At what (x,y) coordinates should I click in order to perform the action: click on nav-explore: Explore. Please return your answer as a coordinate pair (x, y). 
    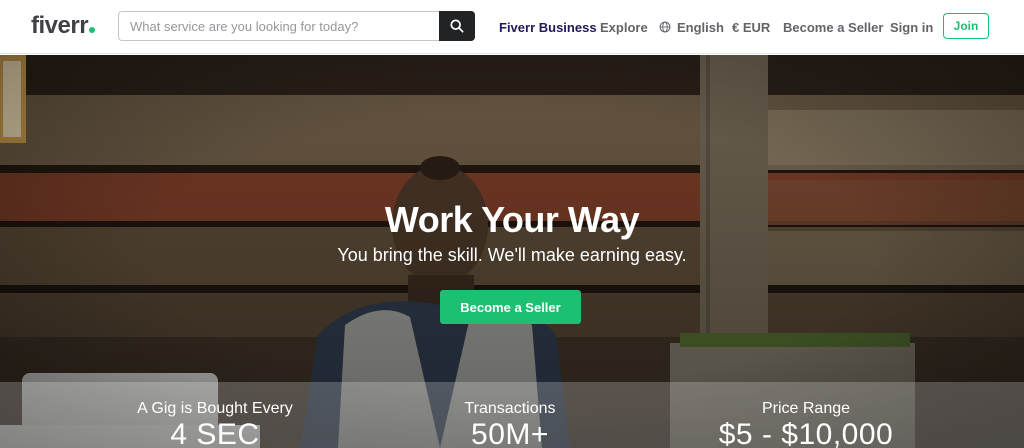
    Looking at the image, I should click on (624, 27).